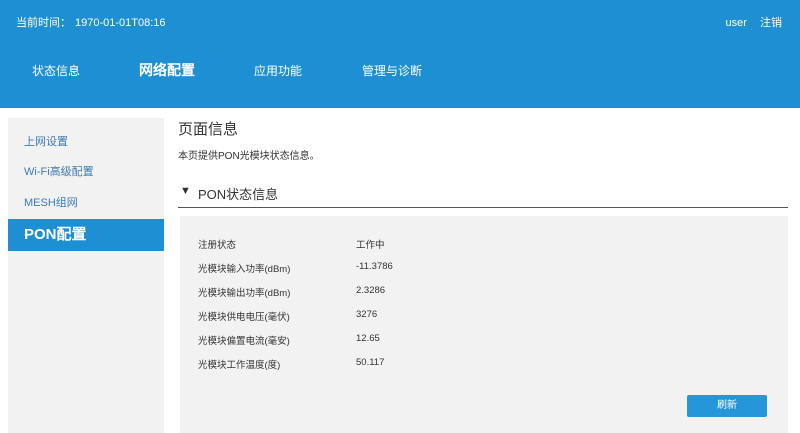  I want to click on sidebar-item-wifi-advanced: Wi-Fi高级配置, so click(86, 172).